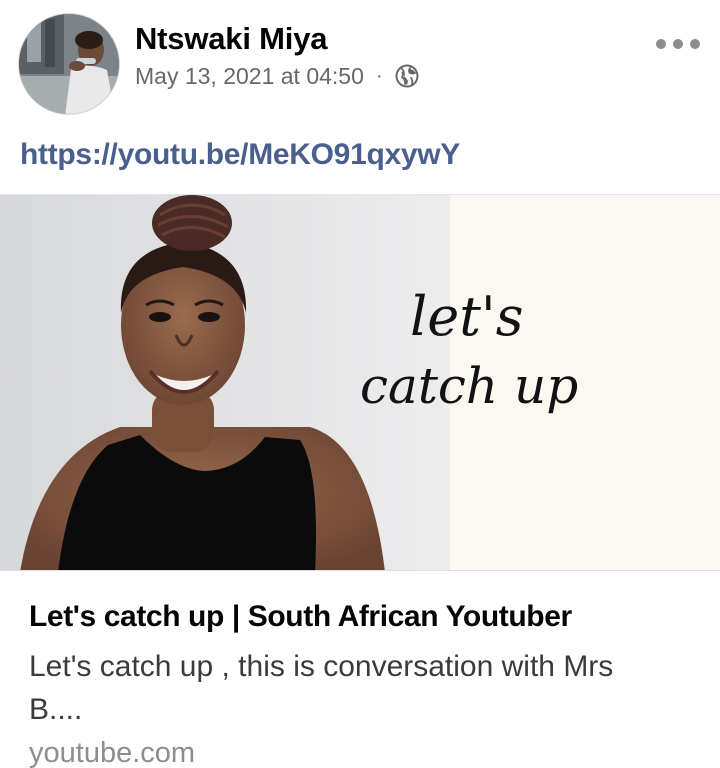  Describe the element at coordinates (112, 752) in the screenshot. I see `link-preview-domain: youtube.com` at that location.